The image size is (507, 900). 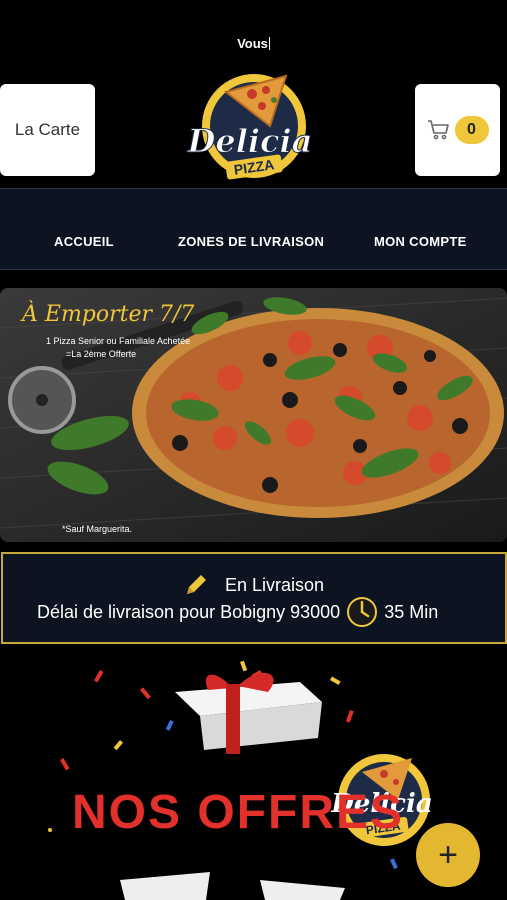 What do you see at coordinates (189, 611) in the screenshot?
I see `delivery-location-label: Délai de livraison pour Bobigny 93000` at bounding box center [189, 611].